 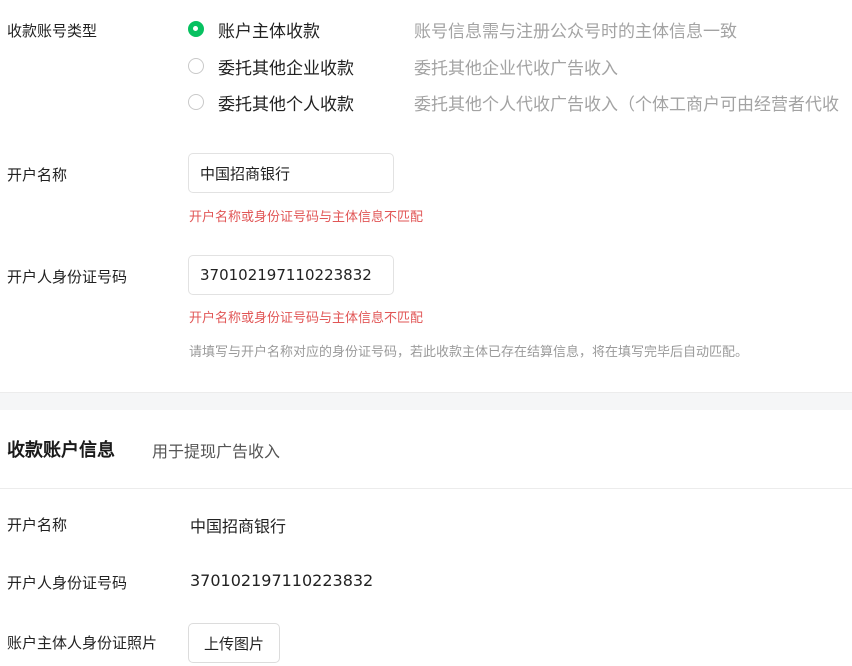 I want to click on radio-option-other-person: 委托其他个人收款 委托其他个人代收广告收入（个体工商户可由经营者代收, so click(x=513, y=102).